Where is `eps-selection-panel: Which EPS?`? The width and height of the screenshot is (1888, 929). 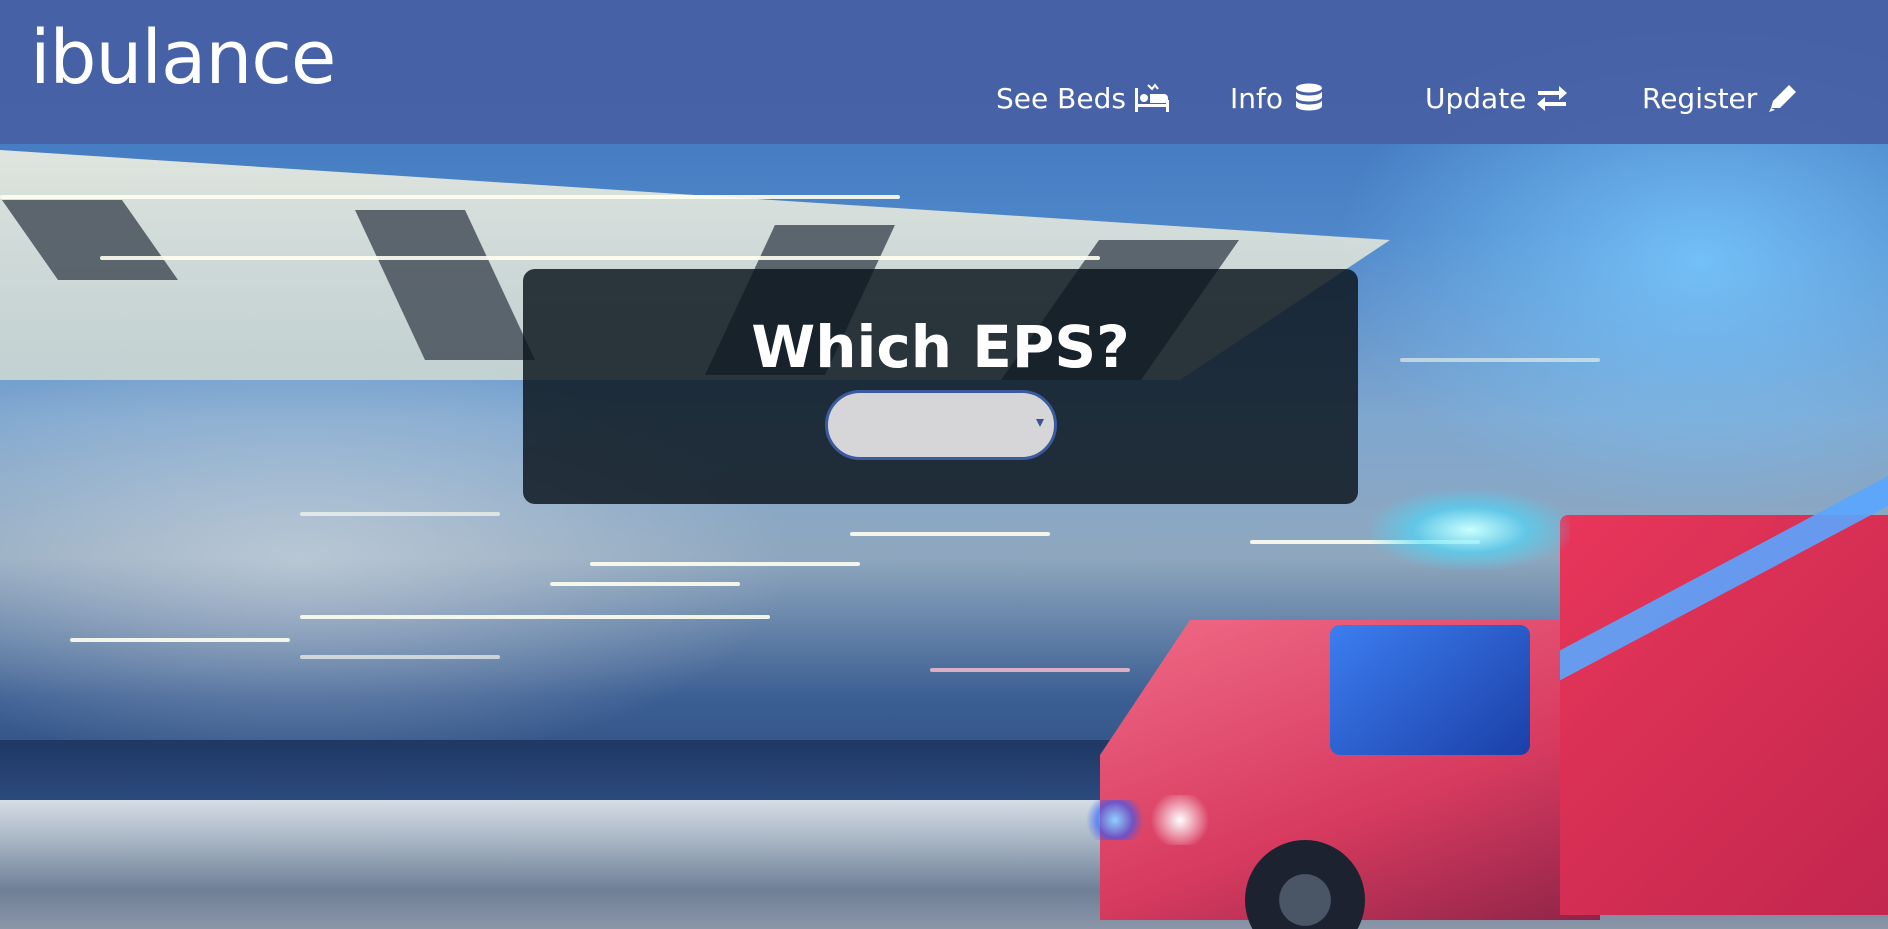
eps-selection-panel: Which EPS? is located at coordinates (940, 386).